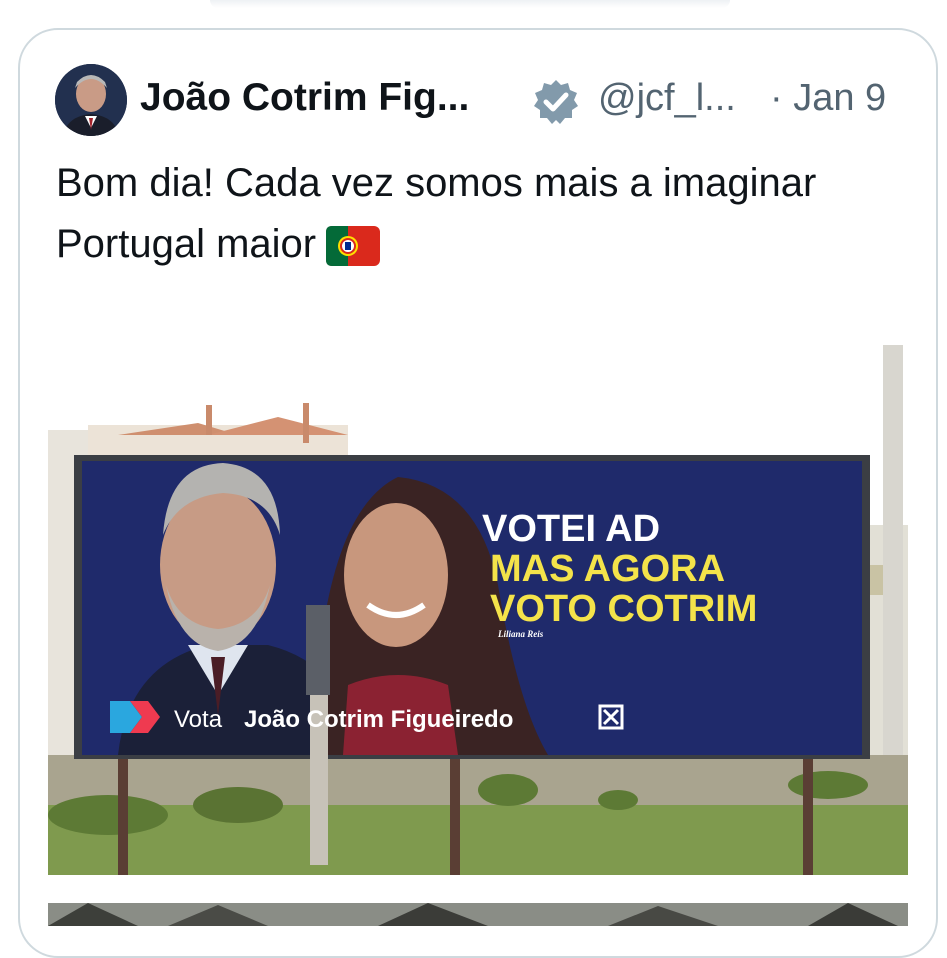  I want to click on billboard-footer-name: João Cotrim Figueiredo, so click(378, 719).